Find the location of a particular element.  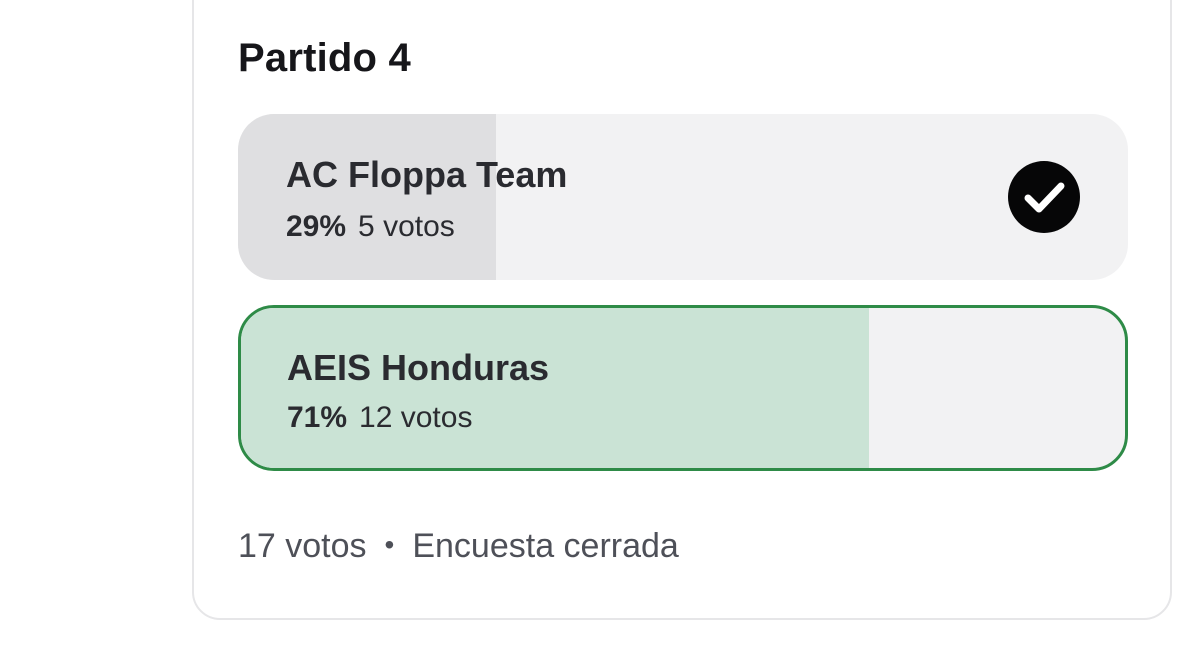

option-result-bar is located at coordinates (367, 197).